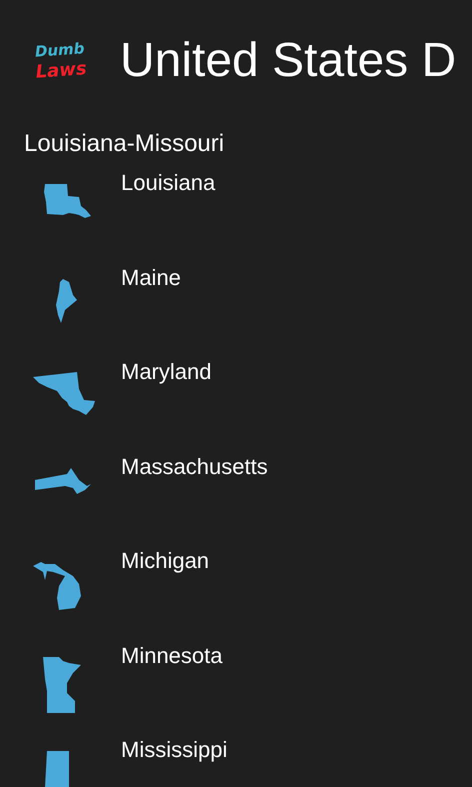  Describe the element at coordinates (60, 71) in the screenshot. I see `logo-text: Laws` at that location.